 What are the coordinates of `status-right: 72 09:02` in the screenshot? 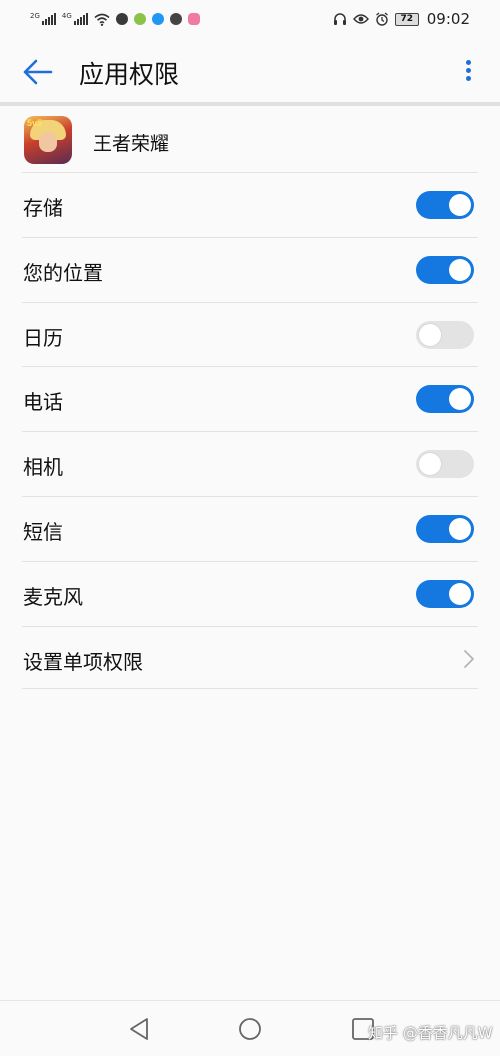 It's located at (401, 19).